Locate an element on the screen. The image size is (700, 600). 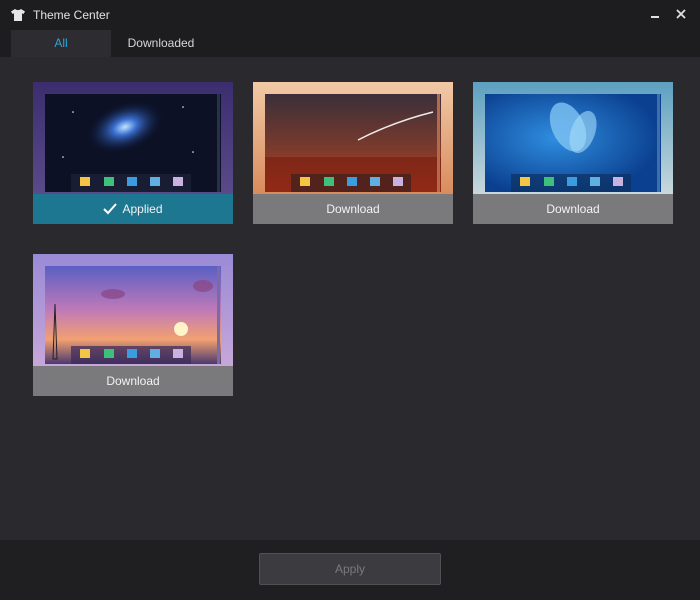
applied-button: Applied is located at coordinates (133, 209).